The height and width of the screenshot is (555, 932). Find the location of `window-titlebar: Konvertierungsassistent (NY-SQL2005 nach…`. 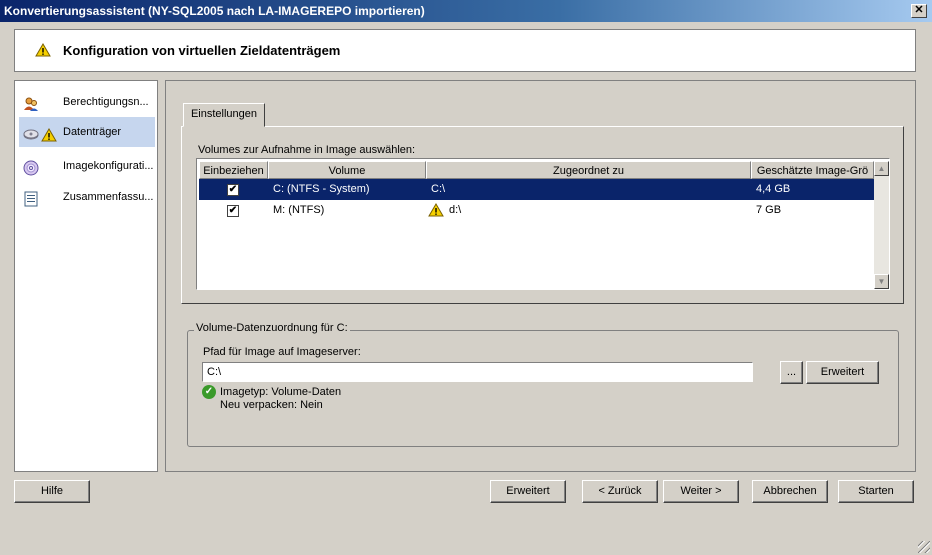

window-titlebar: Konvertierungsassistent (NY-SQL2005 nach… is located at coordinates (466, 11).